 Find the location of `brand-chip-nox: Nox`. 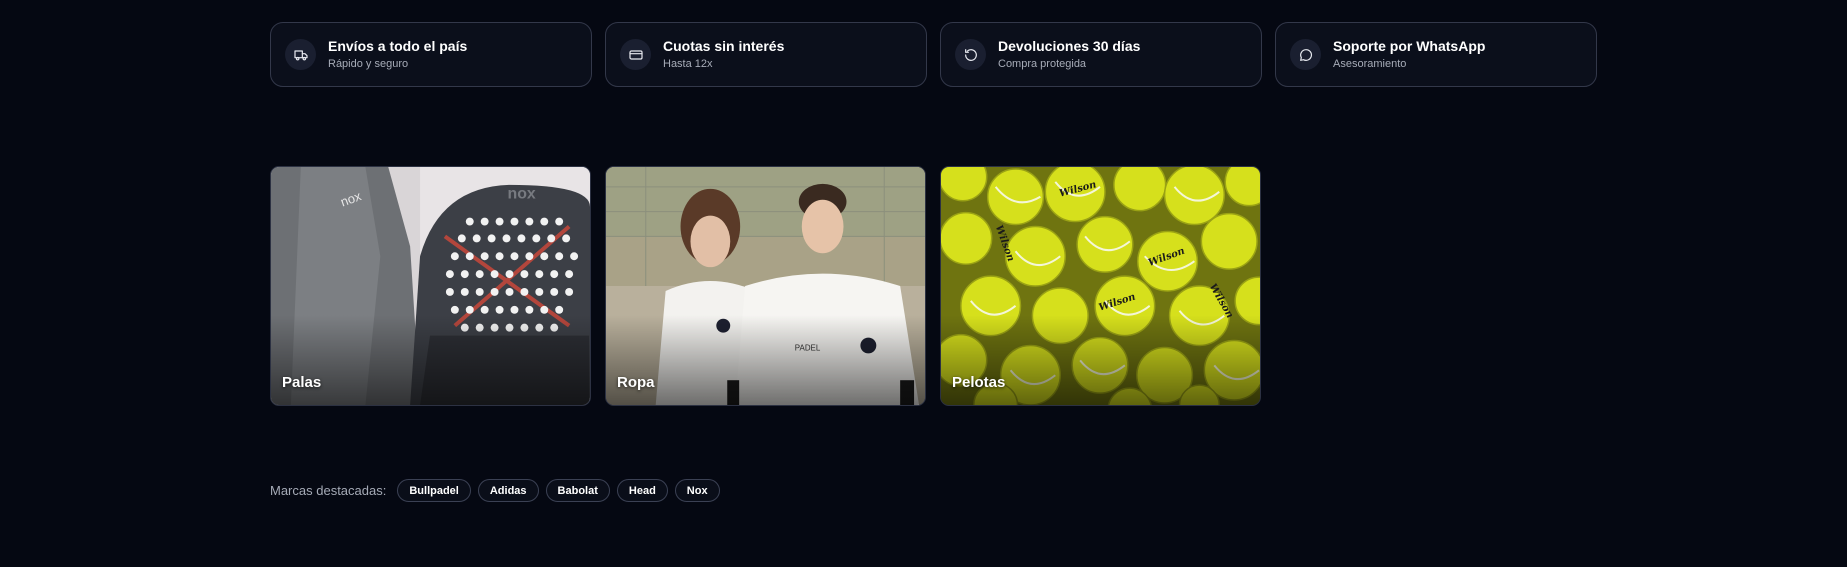

brand-chip-nox: Nox is located at coordinates (697, 490).